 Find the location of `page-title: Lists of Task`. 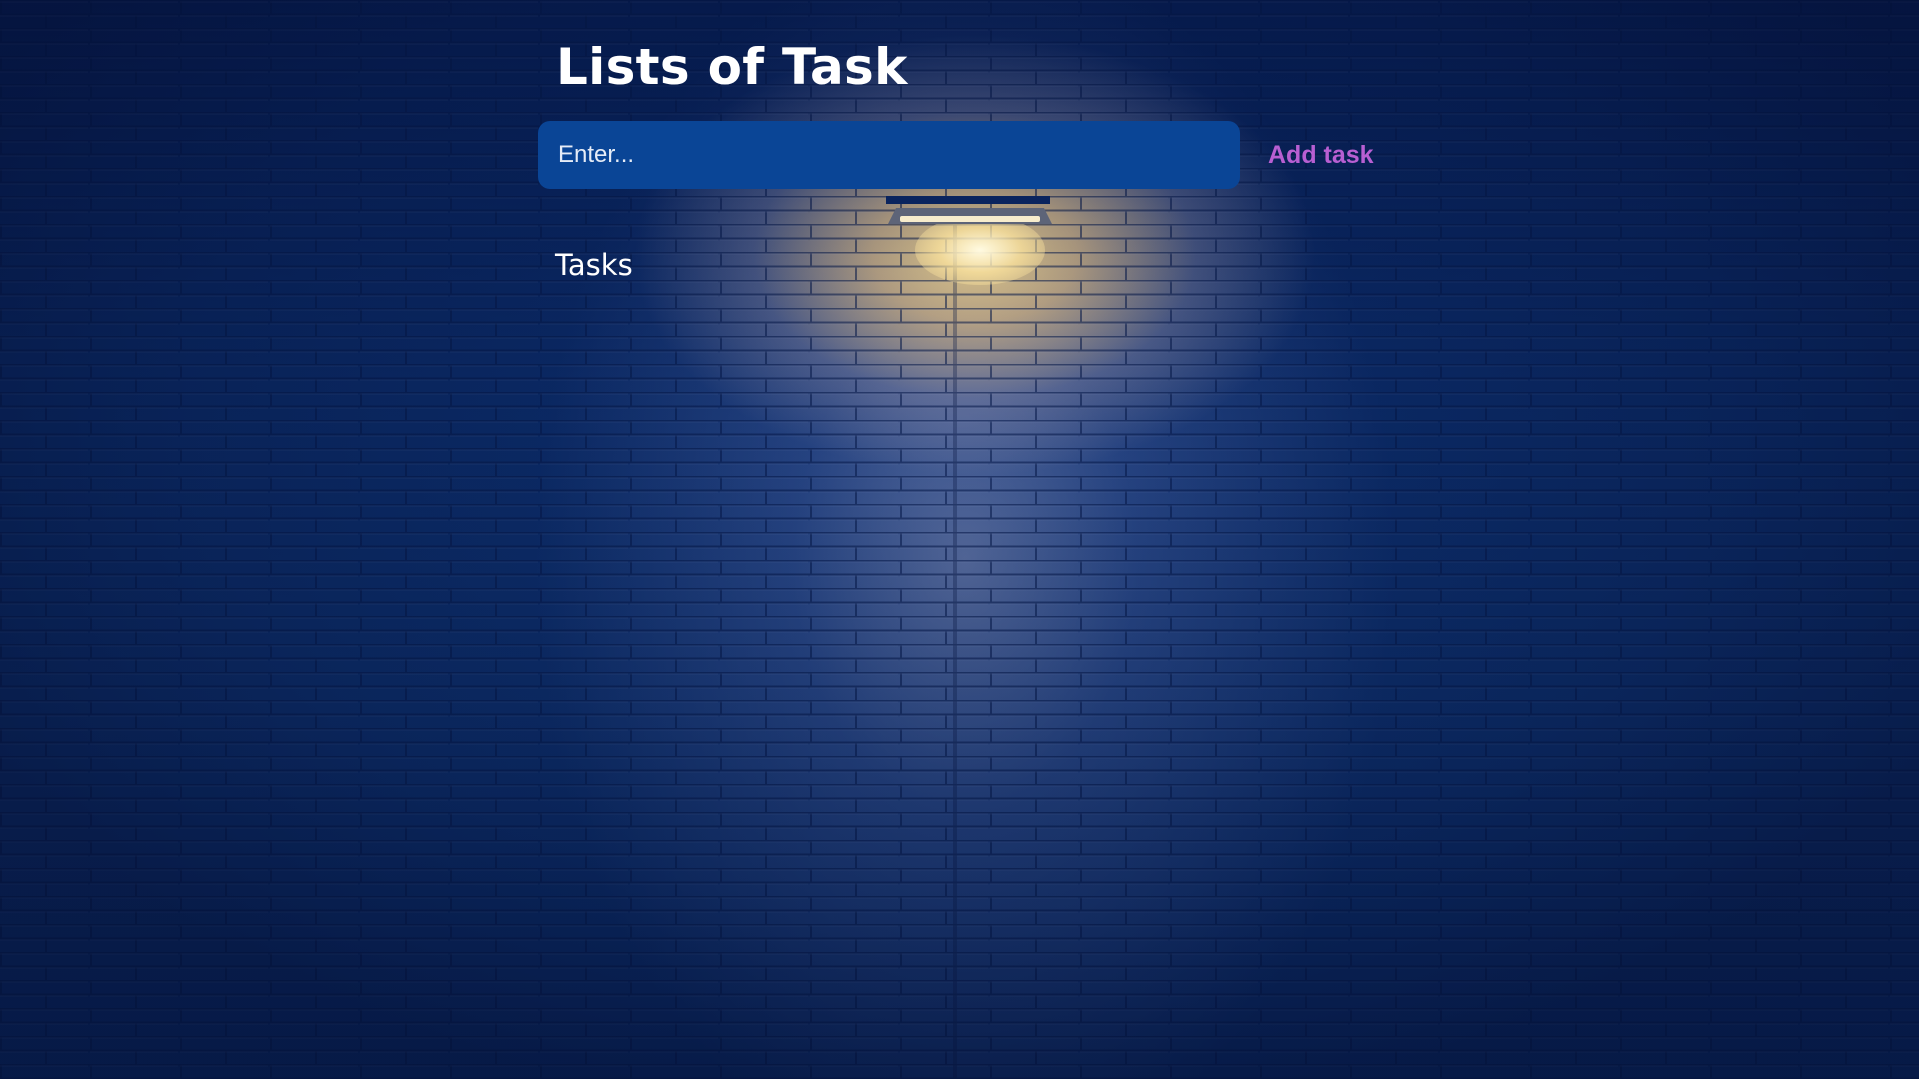

page-title: Lists of Task is located at coordinates (732, 67).